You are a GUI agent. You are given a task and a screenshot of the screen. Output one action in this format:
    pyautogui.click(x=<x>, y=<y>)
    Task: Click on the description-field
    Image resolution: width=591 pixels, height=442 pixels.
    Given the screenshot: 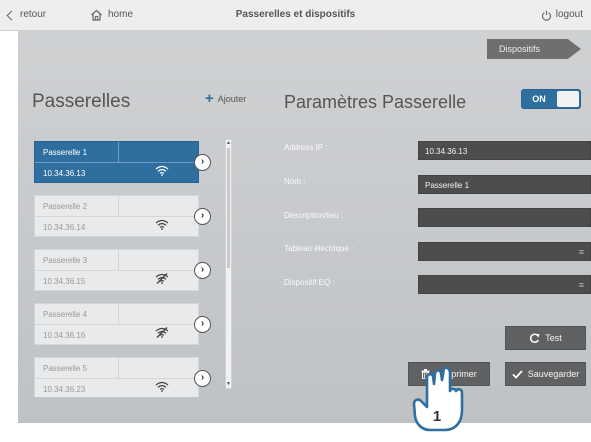 What is the action you would take?
    pyautogui.click(x=504, y=217)
    